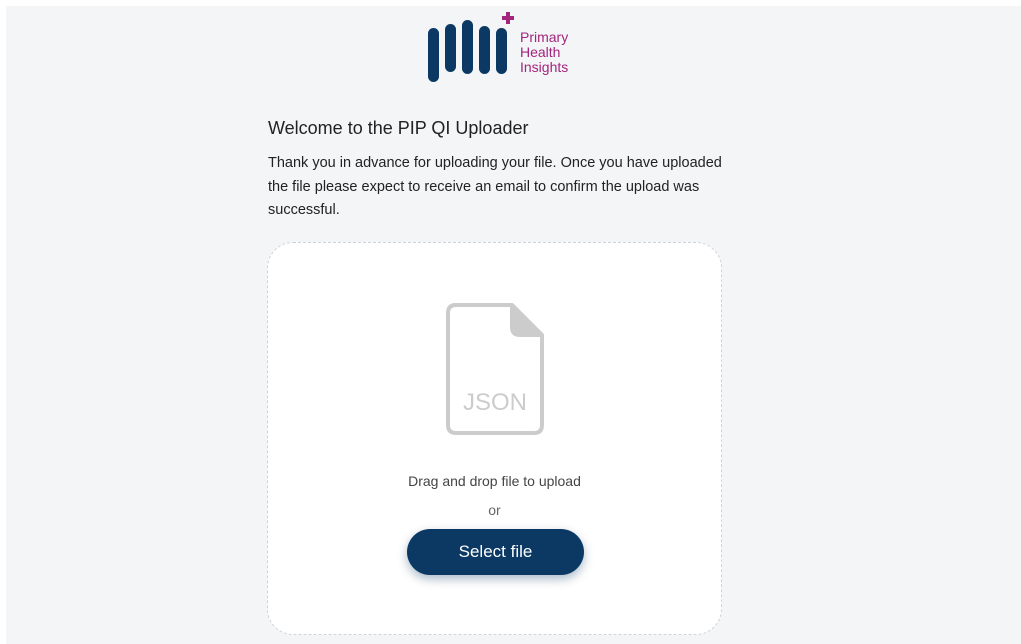 This screenshot has height=644, width=1021. I want to click on phi-logo-text: Primary Health Insights, so click(544, 52).